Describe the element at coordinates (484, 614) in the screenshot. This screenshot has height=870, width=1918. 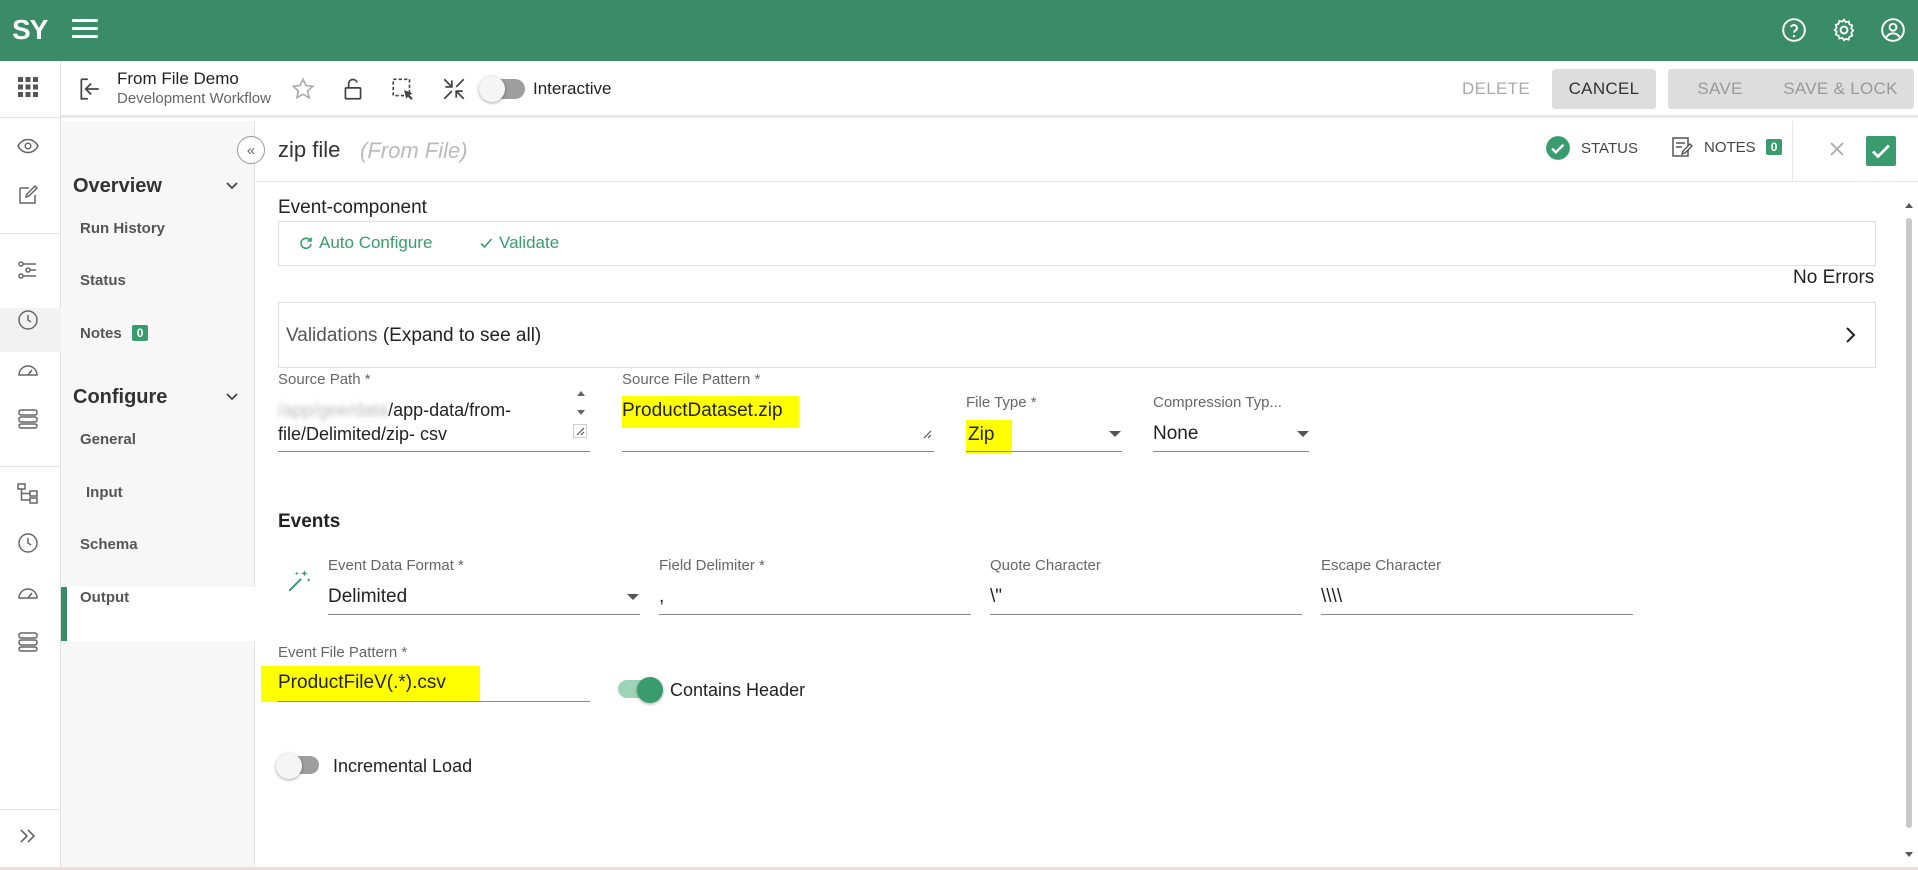
I see `event-data-format-underline` at that location.